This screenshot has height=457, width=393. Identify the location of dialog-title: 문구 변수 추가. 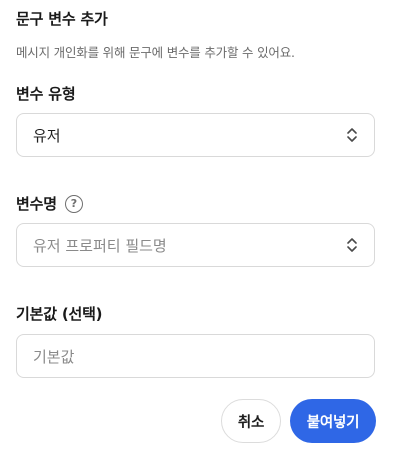
(62, 19).